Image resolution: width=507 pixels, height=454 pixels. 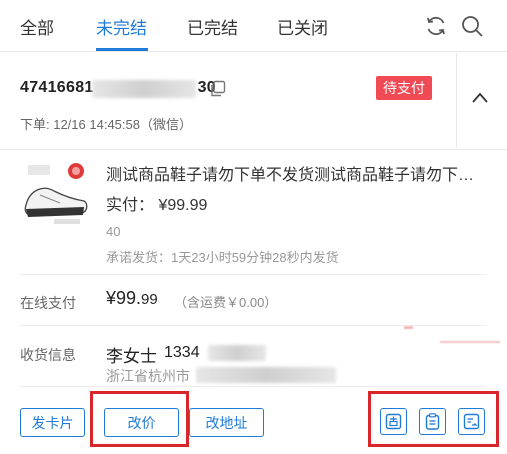 What do you see at coordinates (433, 419) in the screenshot?
I see `highlight-box-action-icons` at bounding box center [433, 419].